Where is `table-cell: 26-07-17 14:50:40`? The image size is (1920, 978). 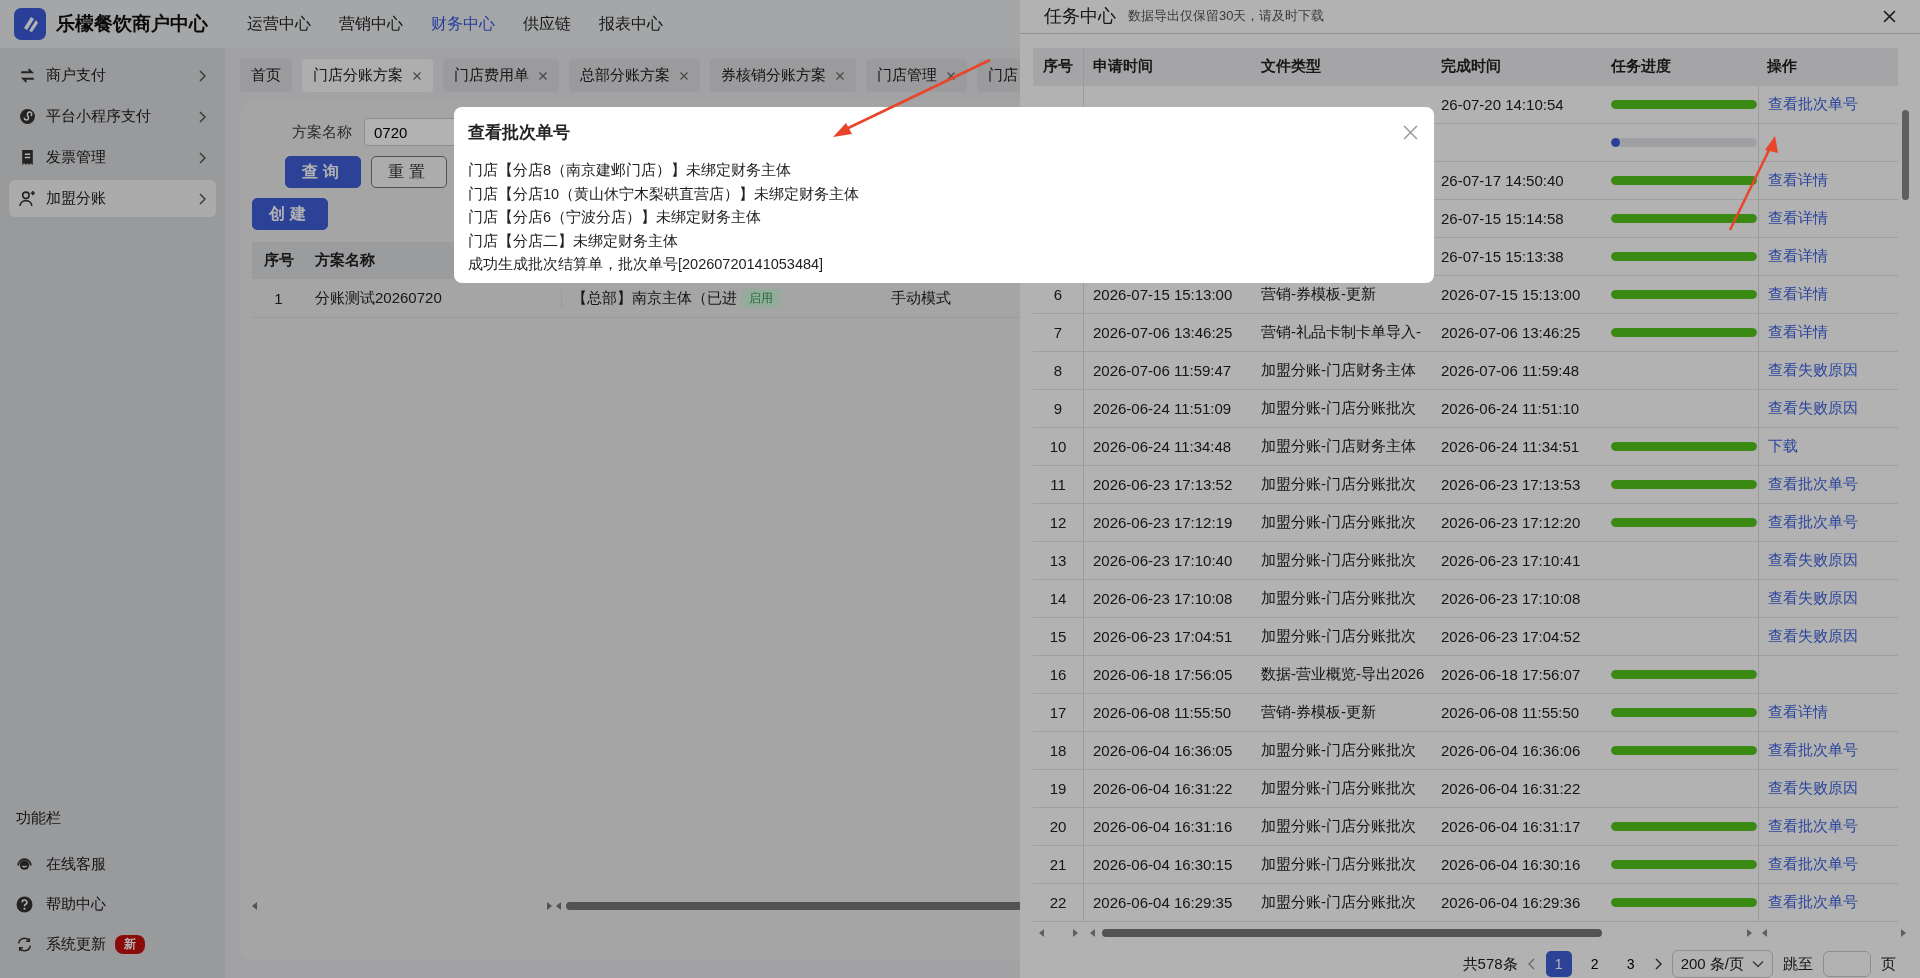 table-cell: 26-07-17 14:50:40 is located at coordinates (1502, 180).